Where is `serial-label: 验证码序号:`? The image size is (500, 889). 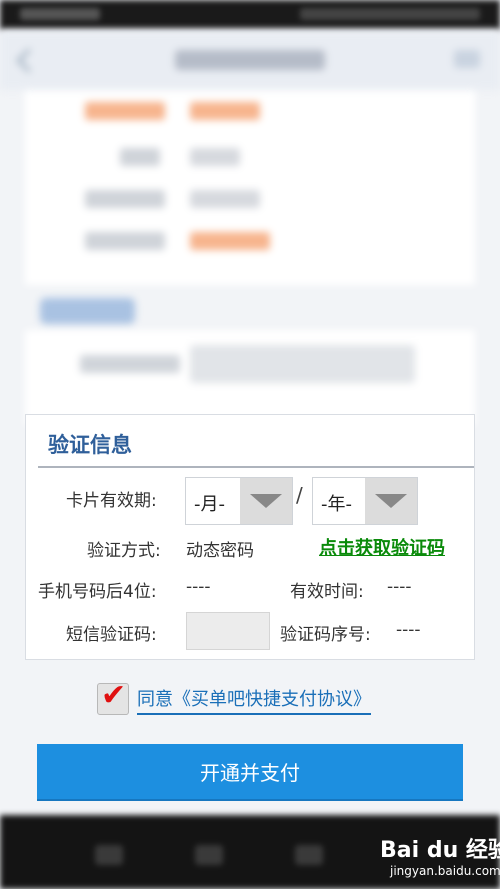
serial-label: 验证码序号: is located at coordinates (325, 635).